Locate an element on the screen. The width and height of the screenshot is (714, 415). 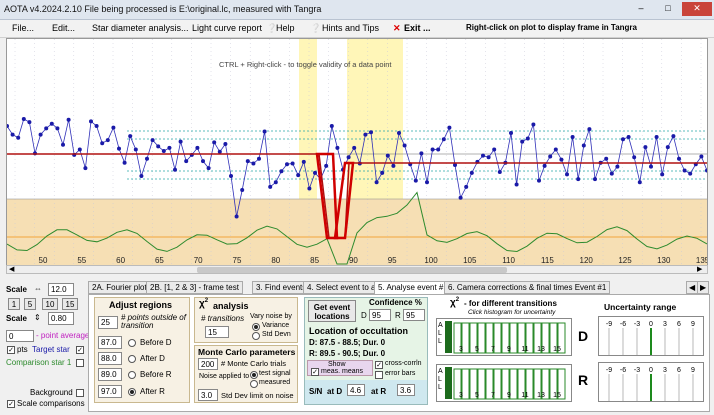
background-checkbox is located at coordinates (80, 393).